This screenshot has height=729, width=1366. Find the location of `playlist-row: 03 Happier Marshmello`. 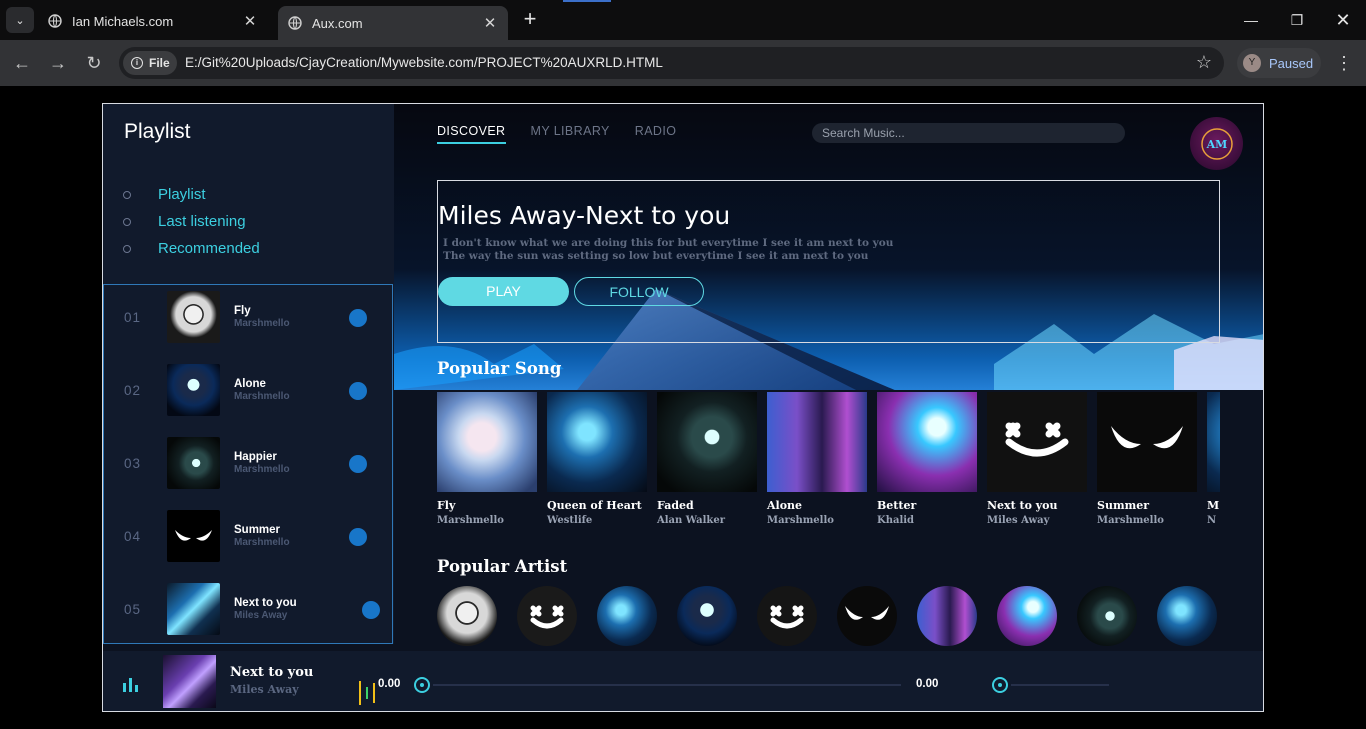

playlist-row: 03 Happier Marshmello is located at coordinates (248, 467).